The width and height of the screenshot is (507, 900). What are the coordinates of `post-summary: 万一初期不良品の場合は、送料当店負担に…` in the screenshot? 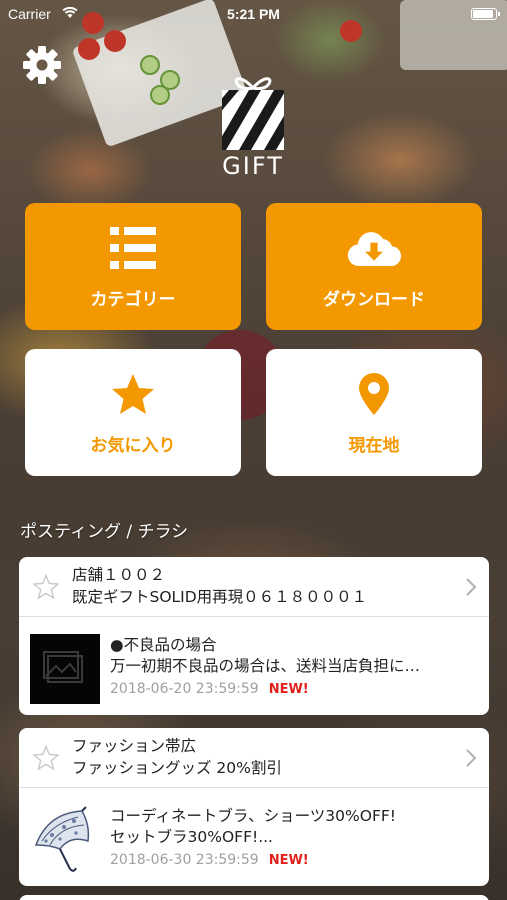 It's located at (265, 666).